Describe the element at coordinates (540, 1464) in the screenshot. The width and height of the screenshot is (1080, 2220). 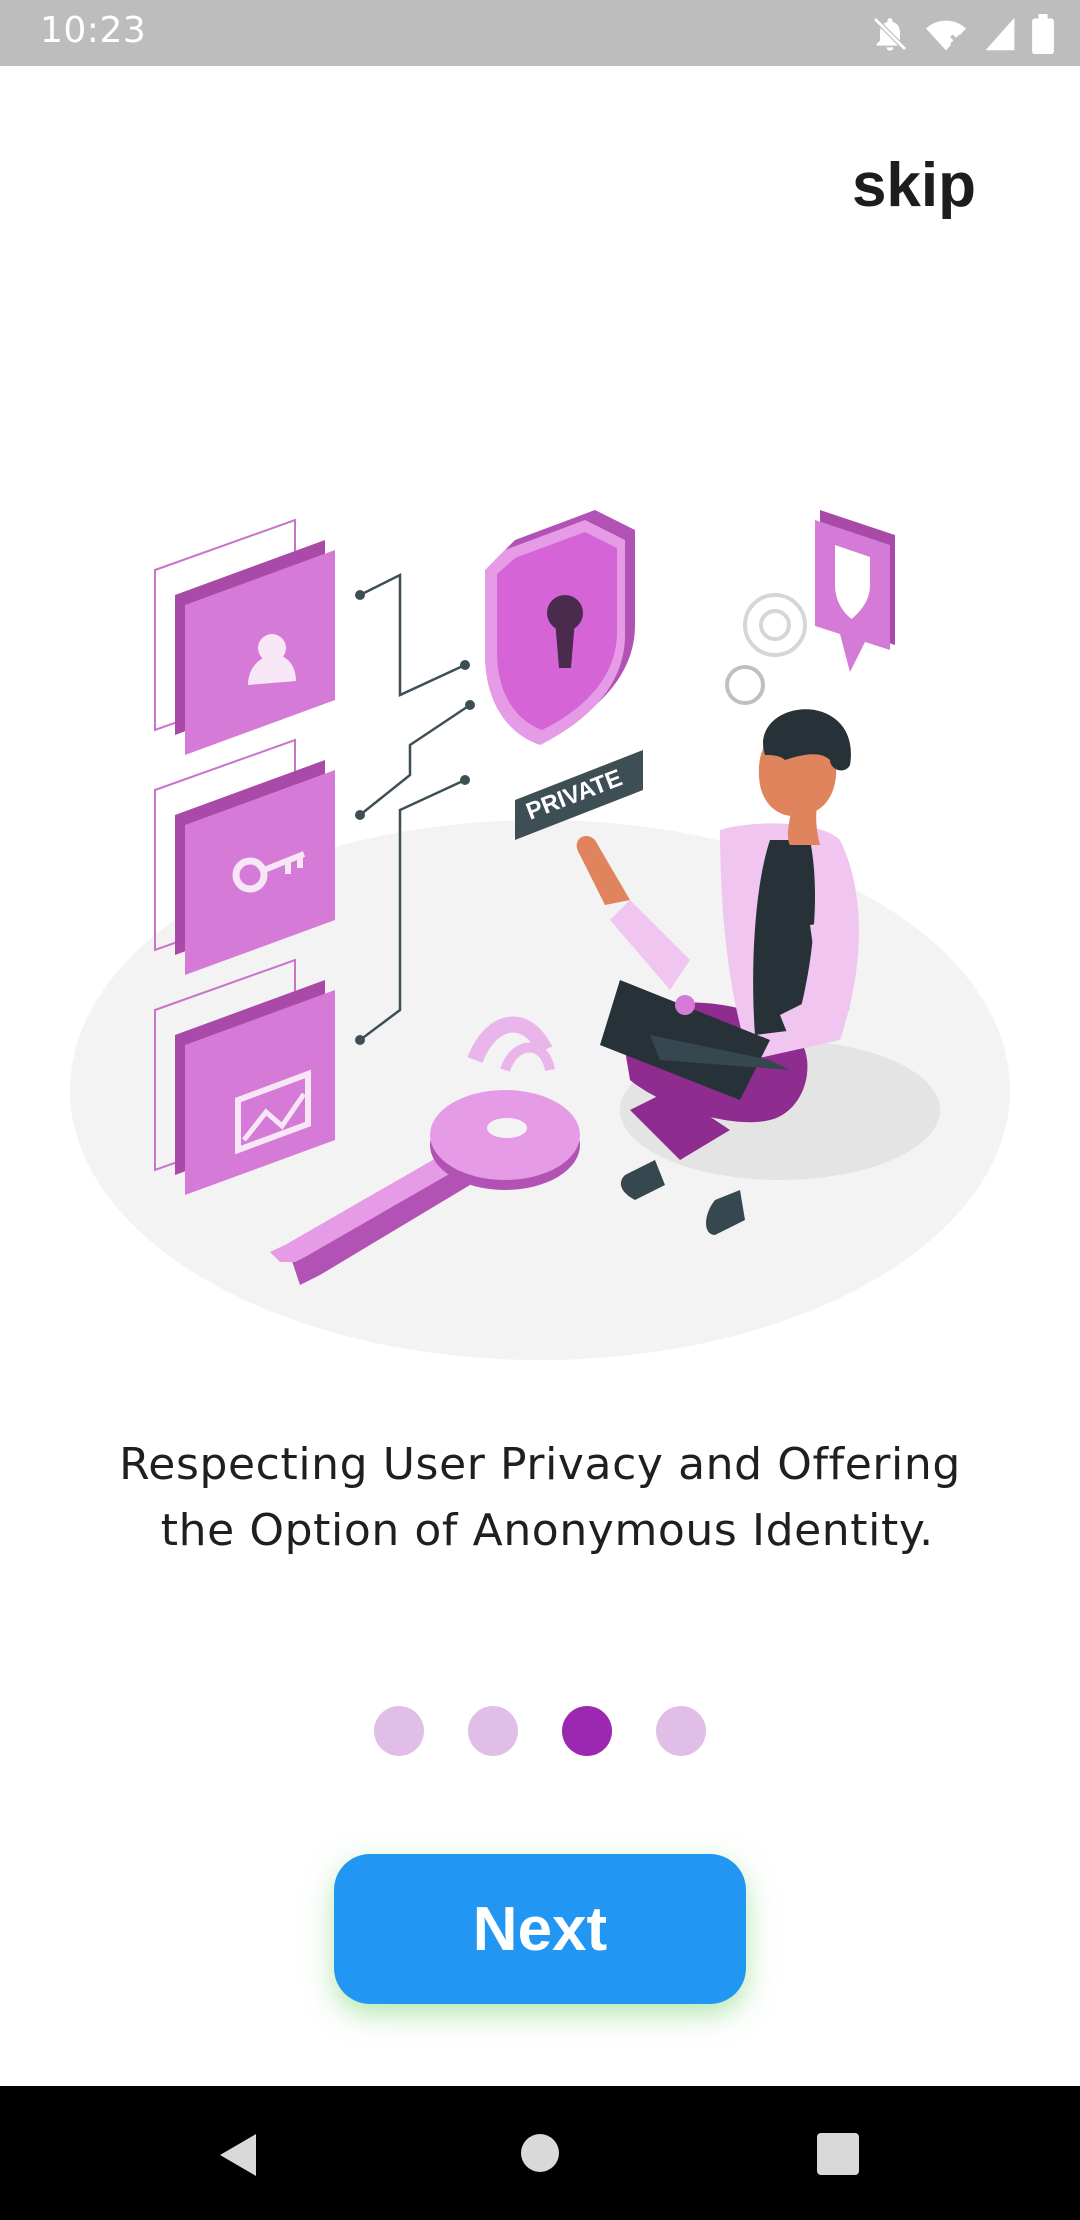
I see `message-line-1: Respecting User Privacy and Offering` at that location.